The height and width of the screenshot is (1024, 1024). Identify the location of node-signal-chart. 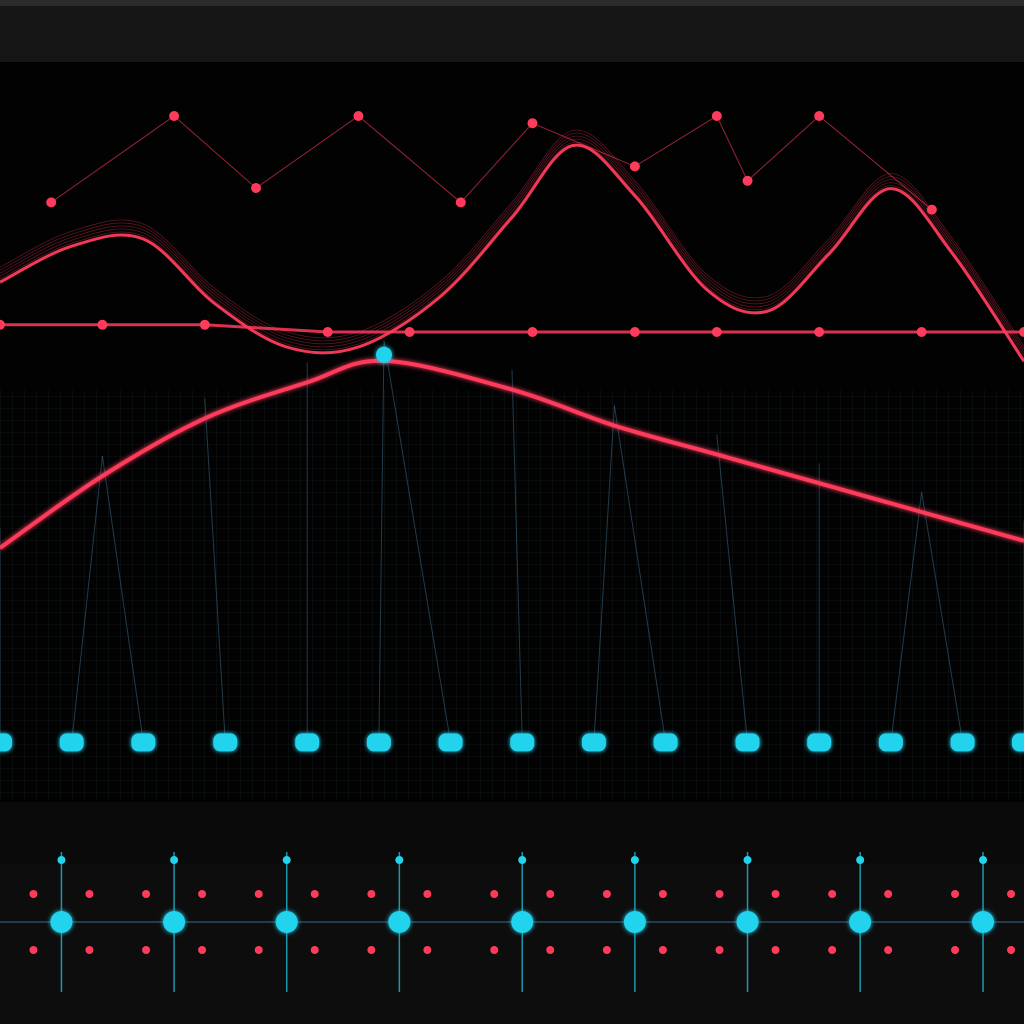
(512, 922).